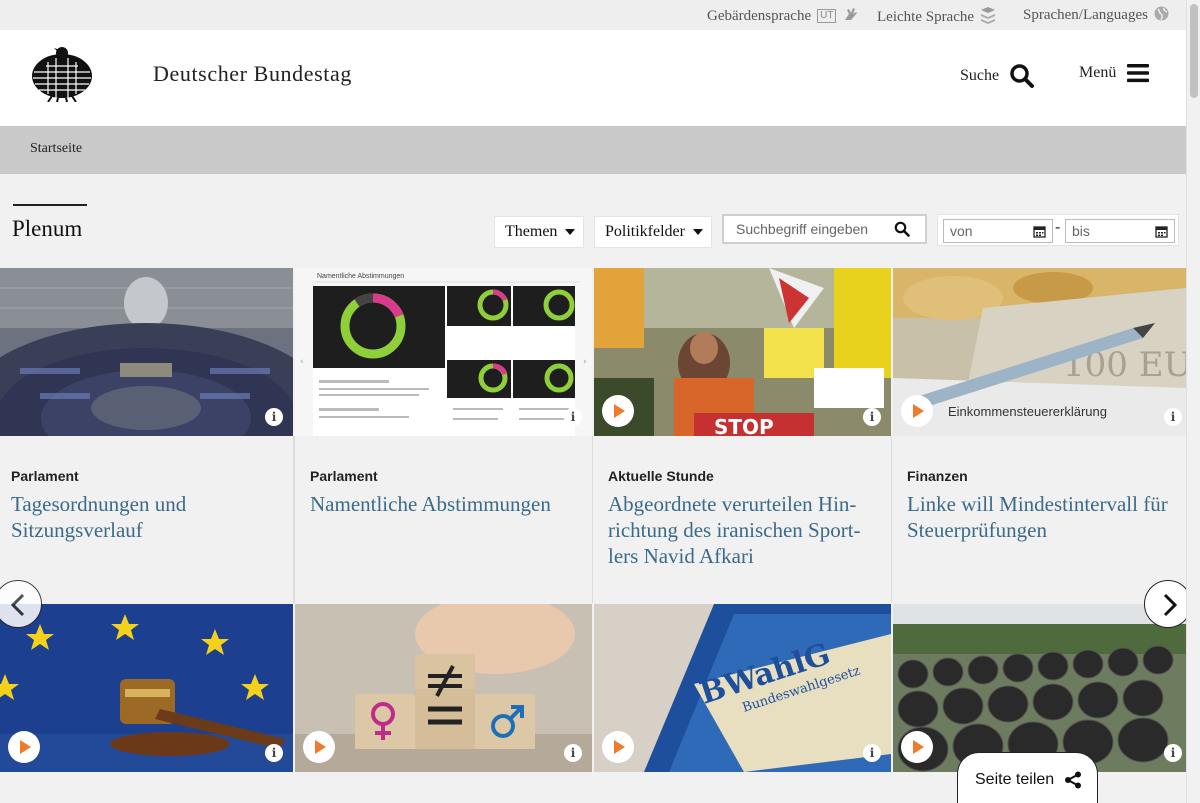 The image size is (1200, 803). What do you see at coordinates (146, 517) in the screenshot?
I see `teaser-headline: Tagesordnungen und Sitzungsverlauf` at bounding box center [146, 517].